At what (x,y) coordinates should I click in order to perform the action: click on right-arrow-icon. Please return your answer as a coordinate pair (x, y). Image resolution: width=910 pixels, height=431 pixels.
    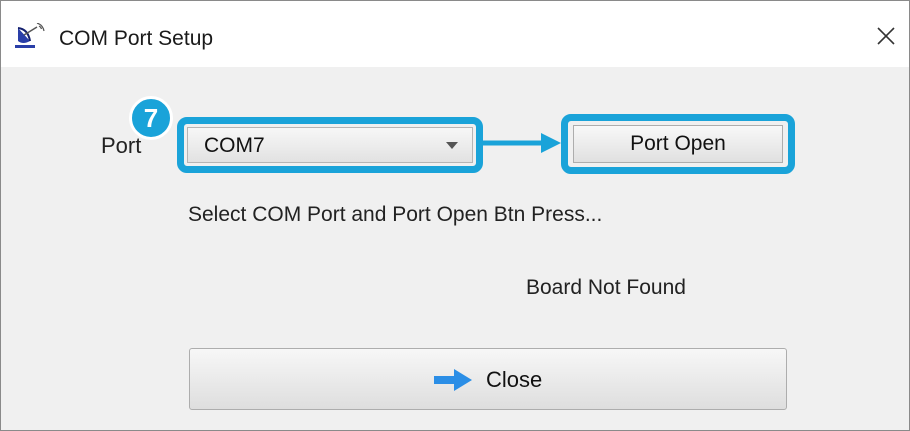
    Looking at the image, I should click on (453, 380).